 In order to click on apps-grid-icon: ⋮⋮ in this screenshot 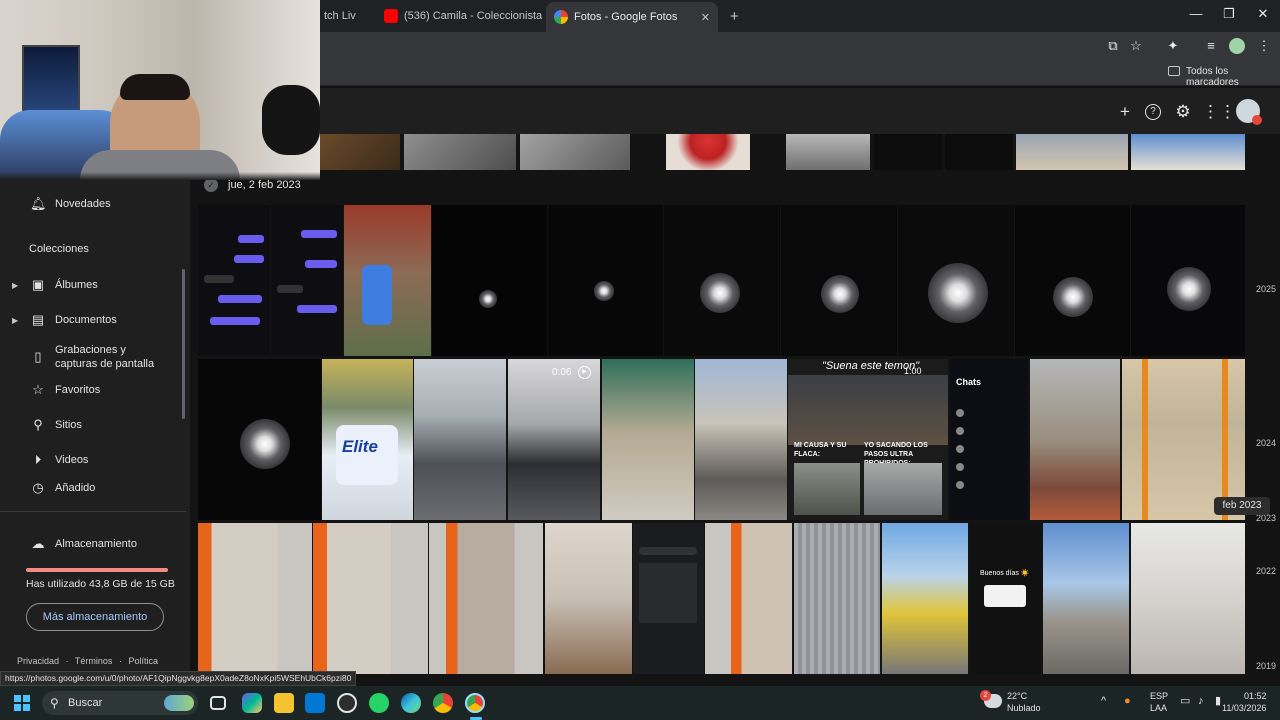, I will do `click(1219, 112)`.